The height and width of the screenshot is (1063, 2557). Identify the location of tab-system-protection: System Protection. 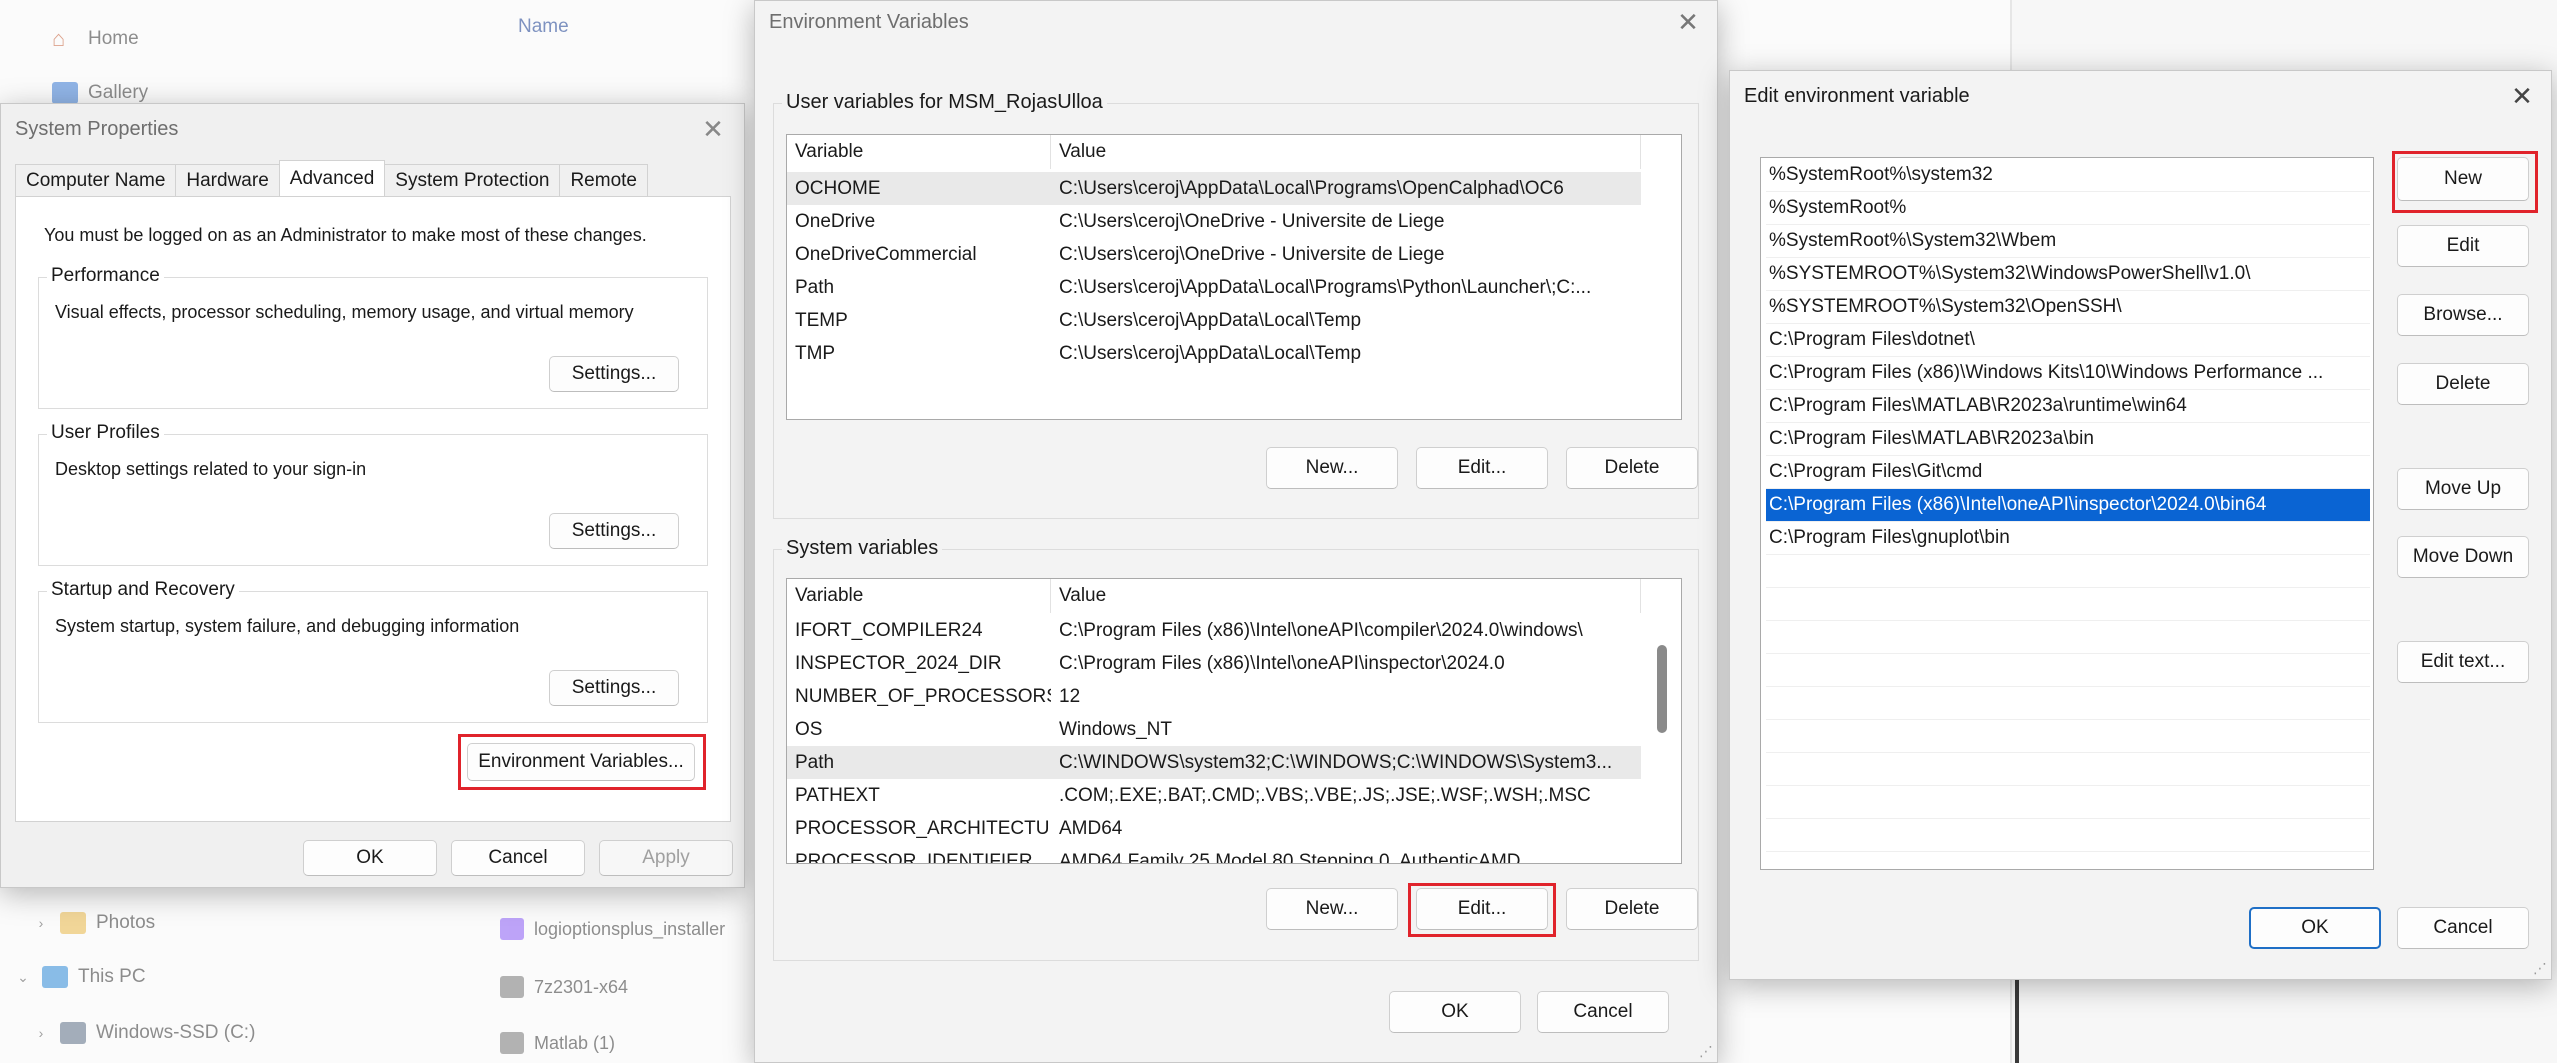
(472, 180).